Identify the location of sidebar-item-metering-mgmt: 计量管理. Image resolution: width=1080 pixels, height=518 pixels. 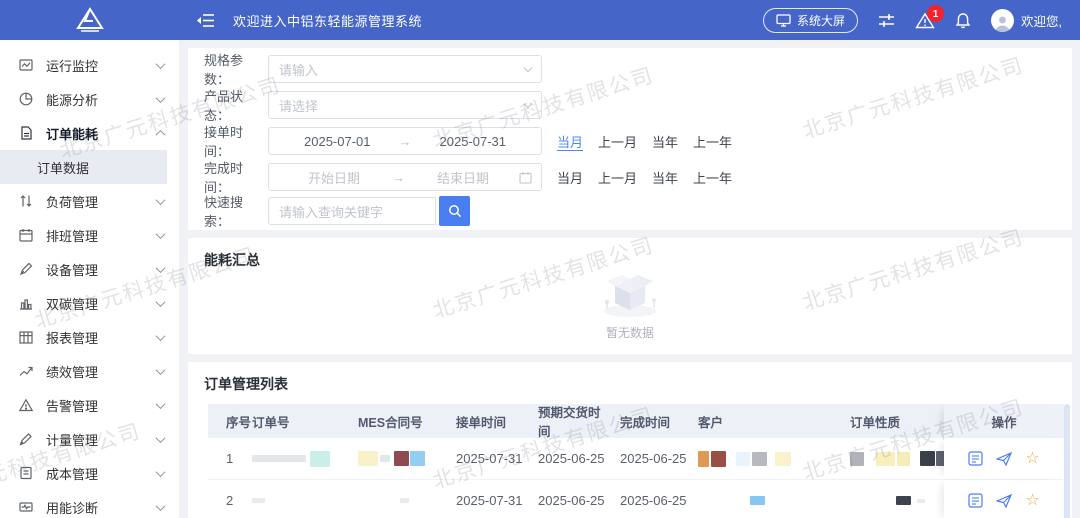
(89, 439).